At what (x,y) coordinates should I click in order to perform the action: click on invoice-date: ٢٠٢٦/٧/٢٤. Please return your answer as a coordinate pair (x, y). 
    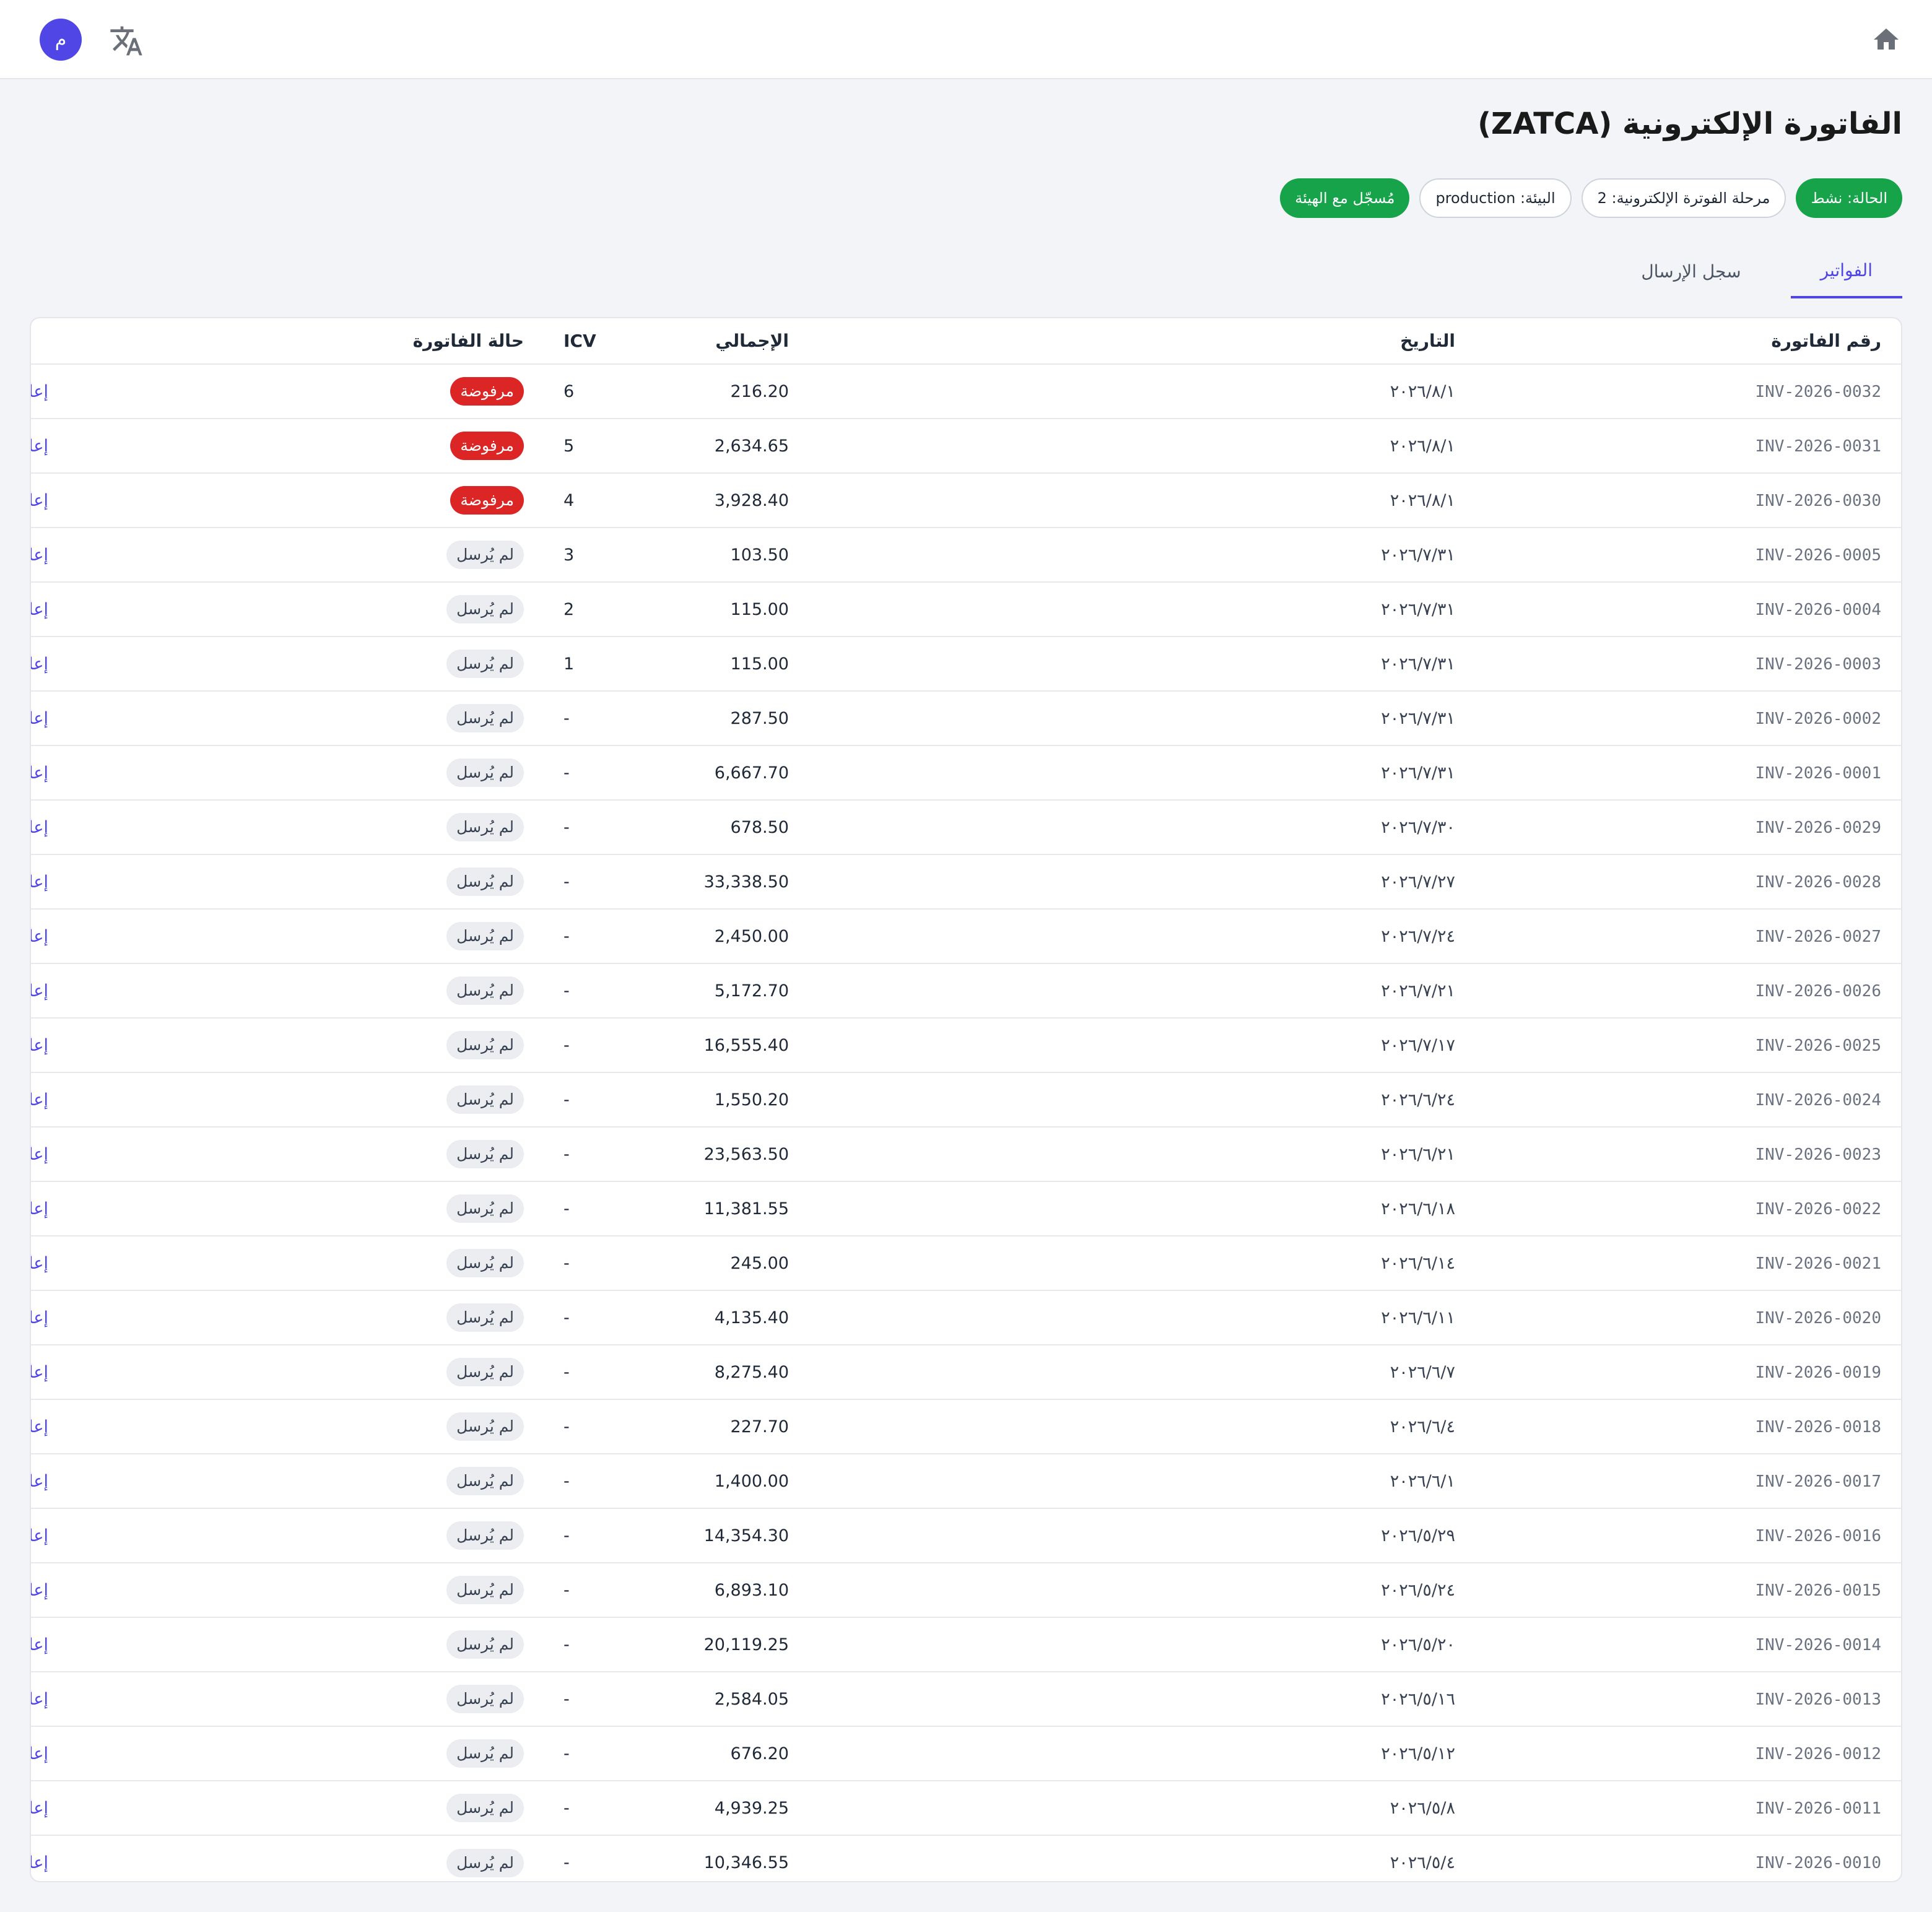
    Looking at the image, I should click on (1418, 936).